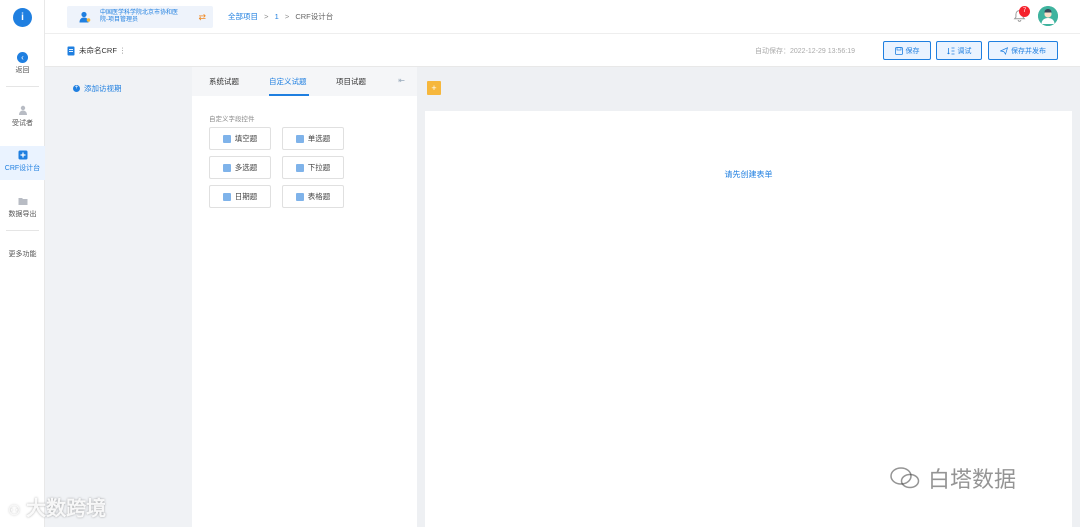  I want to click on watermark-right: 白塔数据, so click(953, 478).